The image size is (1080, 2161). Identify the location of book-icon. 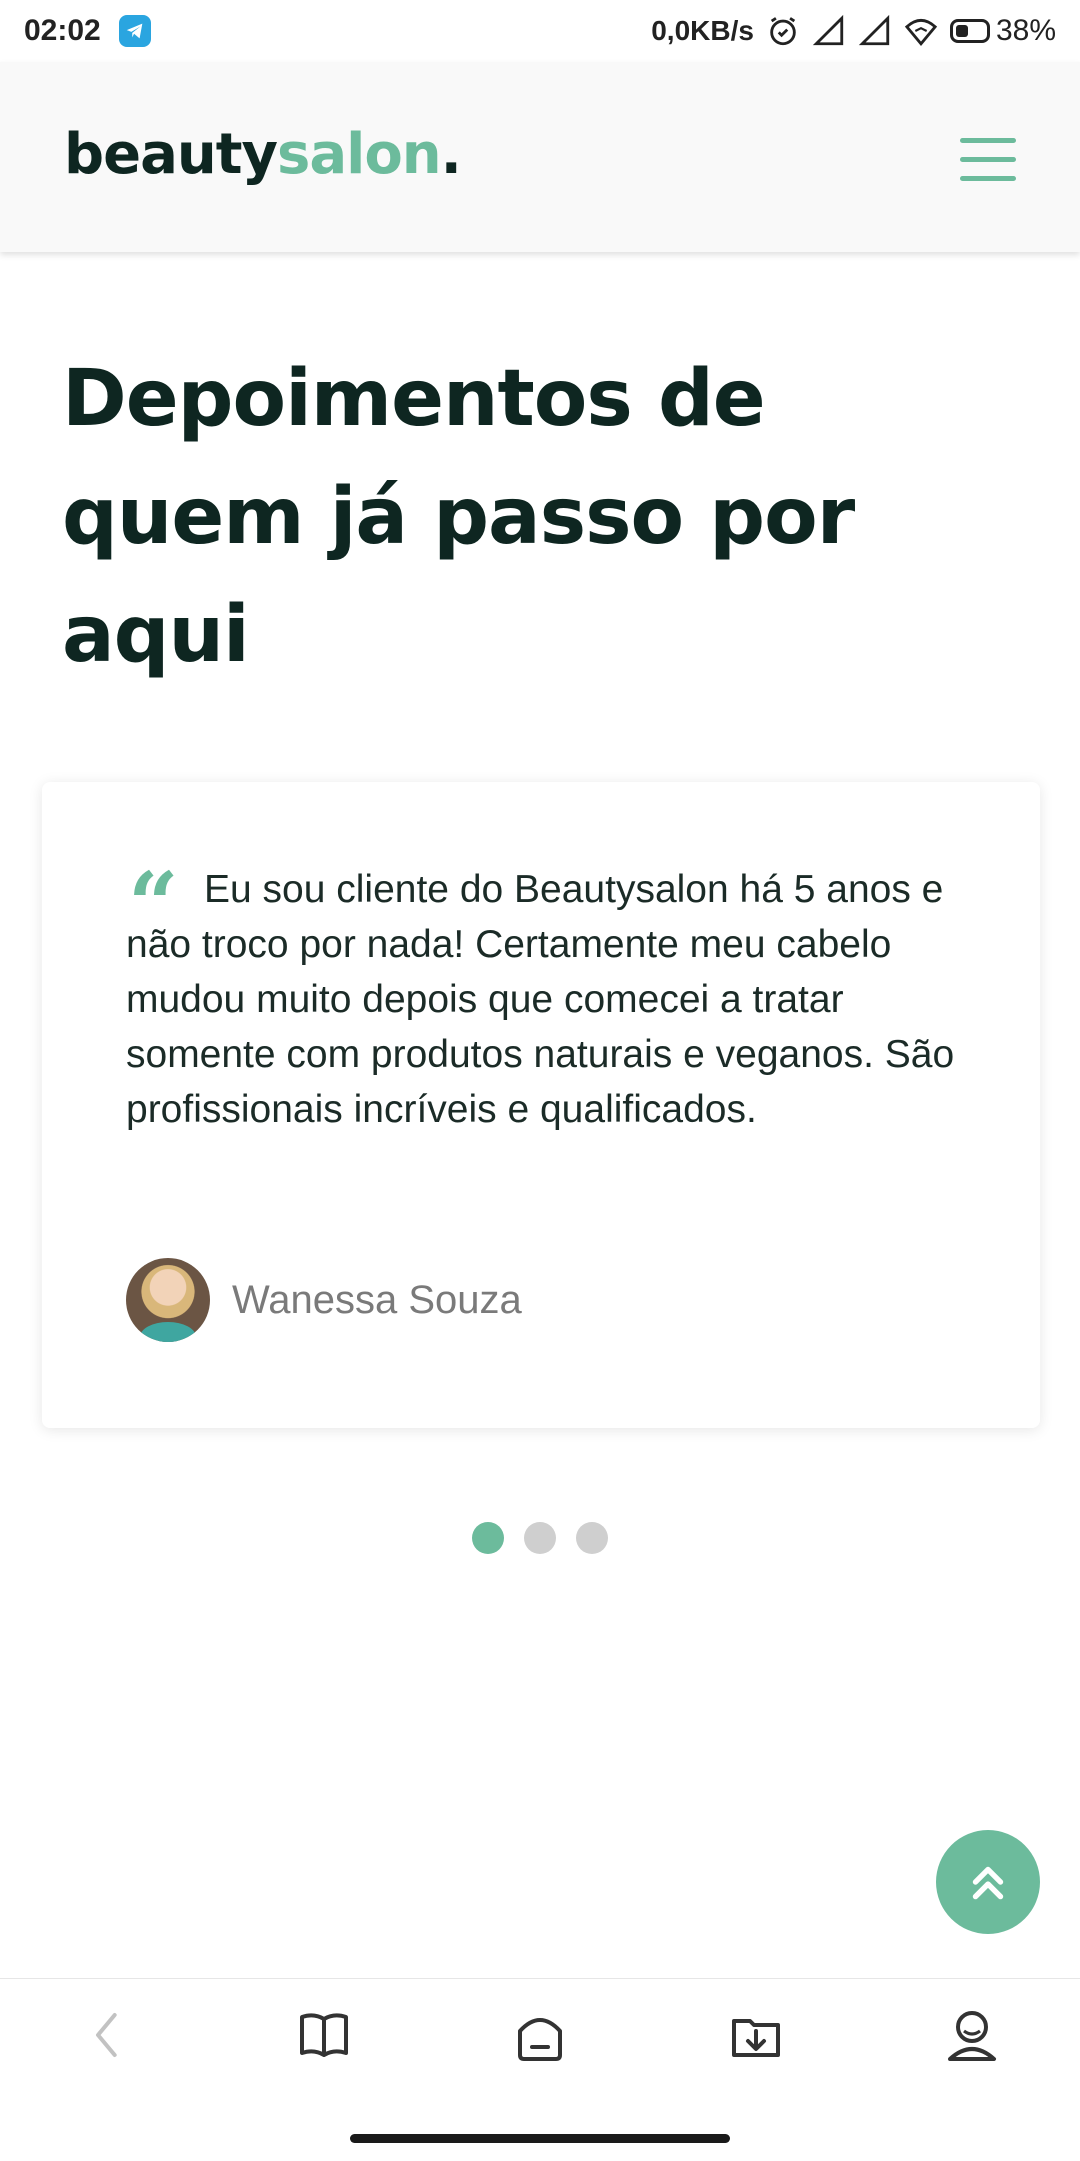
(324, 2035).